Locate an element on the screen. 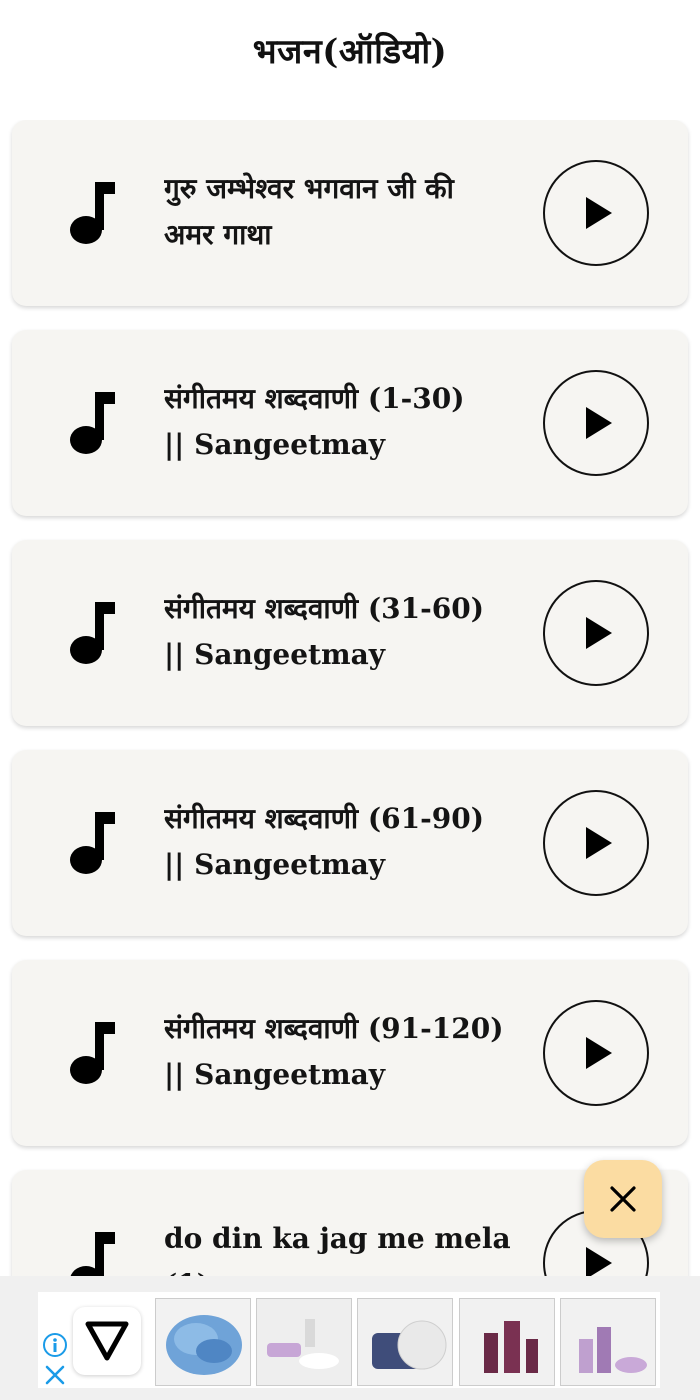 This screenshot has width=700, height=1400. info-icon is located at coordinates (55, 1345).